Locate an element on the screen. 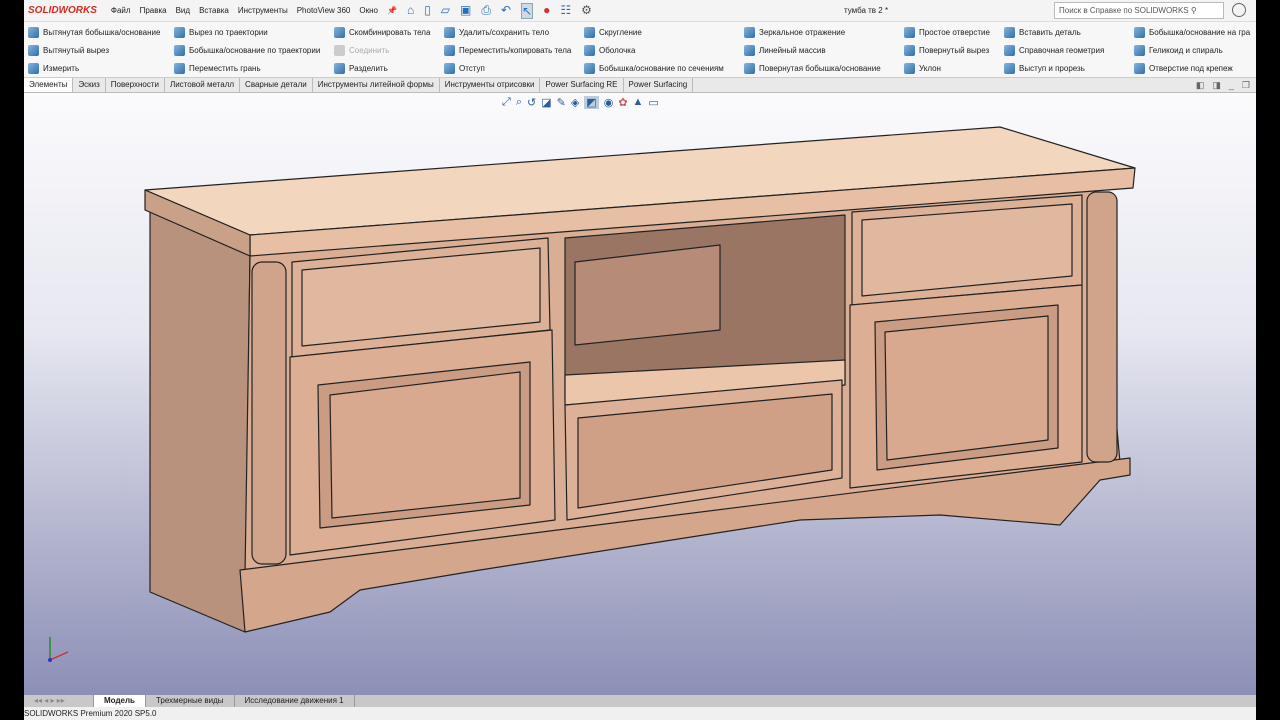 The height and width of the screenshot is (720, 1280). menu-item-1: Правка is located at coordinates (153, 10).